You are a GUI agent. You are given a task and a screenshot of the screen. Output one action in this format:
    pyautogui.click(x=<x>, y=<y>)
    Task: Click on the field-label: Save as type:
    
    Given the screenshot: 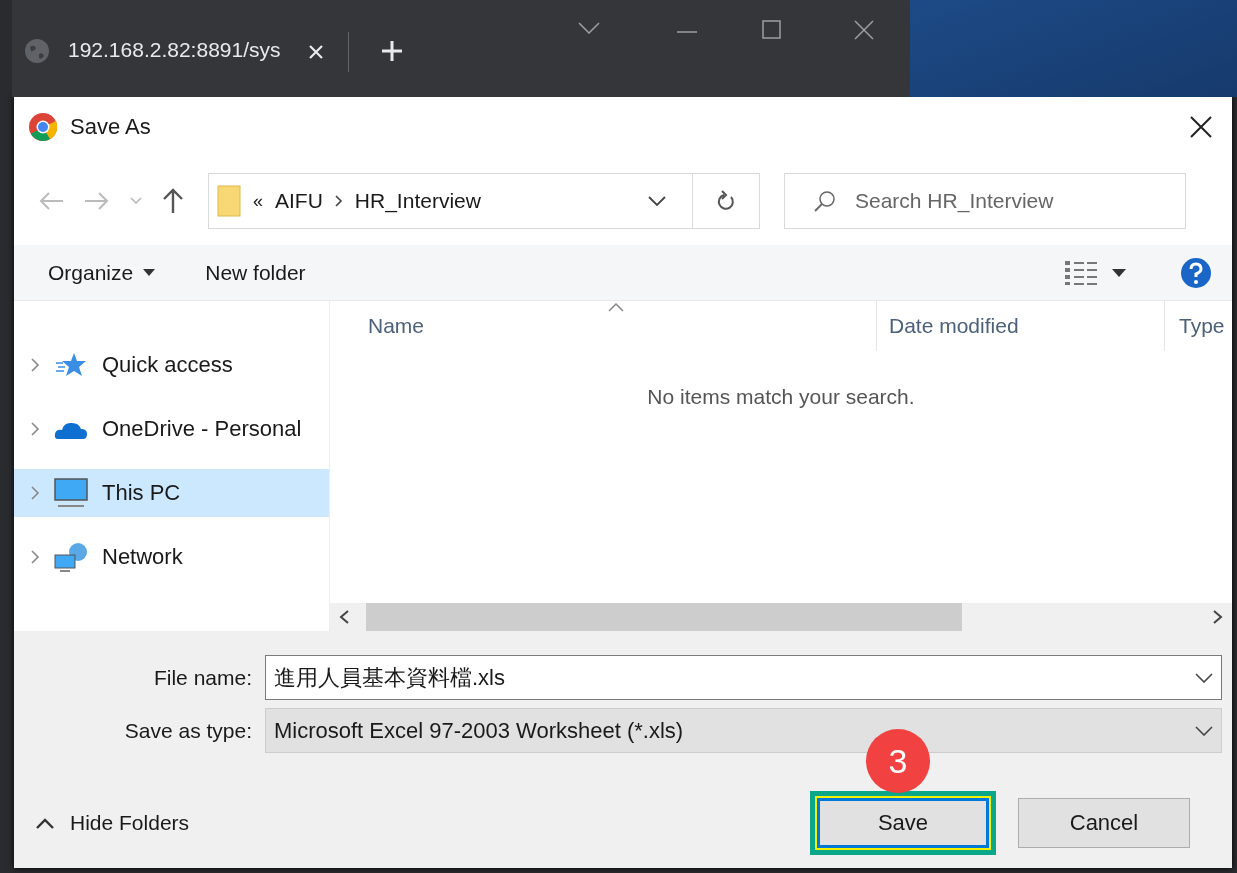 What is the action you would take?
    pyautogui.click(x=187, y=730)
    